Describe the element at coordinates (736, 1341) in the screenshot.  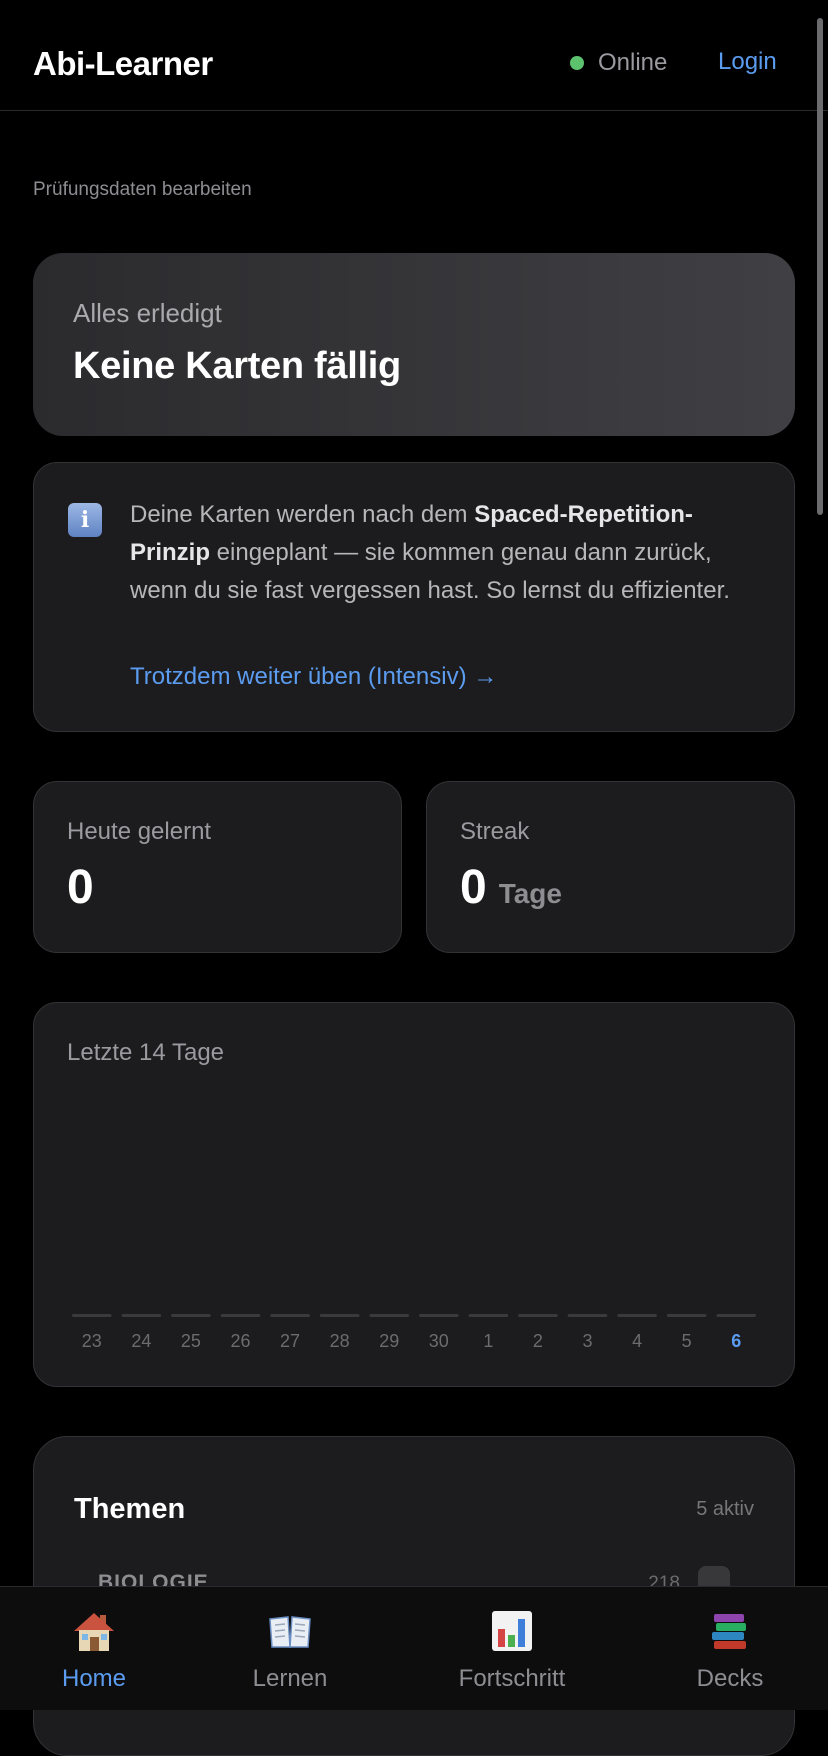
I see `chart-tick-label: 6` at that location.